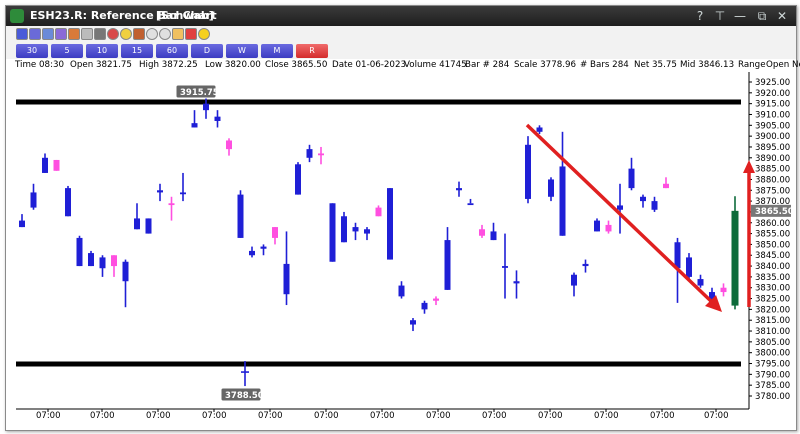  What do you see at coordinates (772, 137) in the screenshot?
I see `price-tick-label: 3900.00` at bounding box center [772, 137].